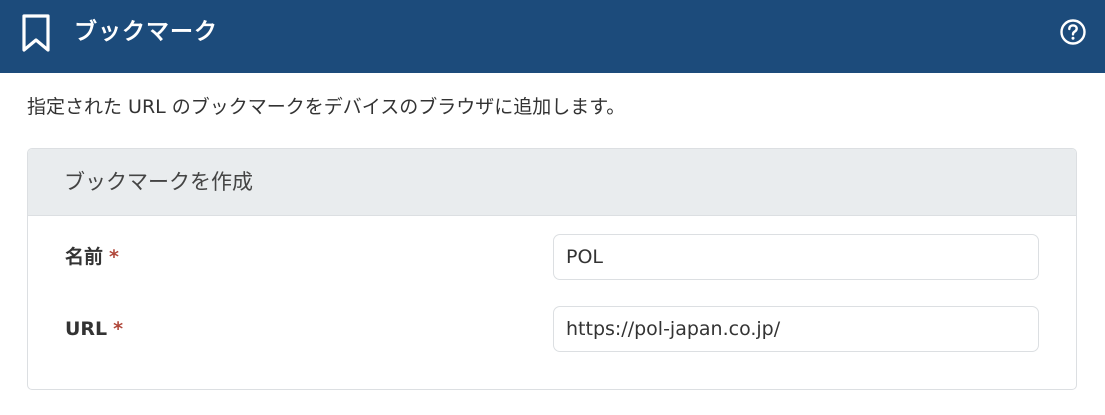  Describe the element at coordinates (36, 33) in the screenshot. I see `bookmark-icon` at that location.